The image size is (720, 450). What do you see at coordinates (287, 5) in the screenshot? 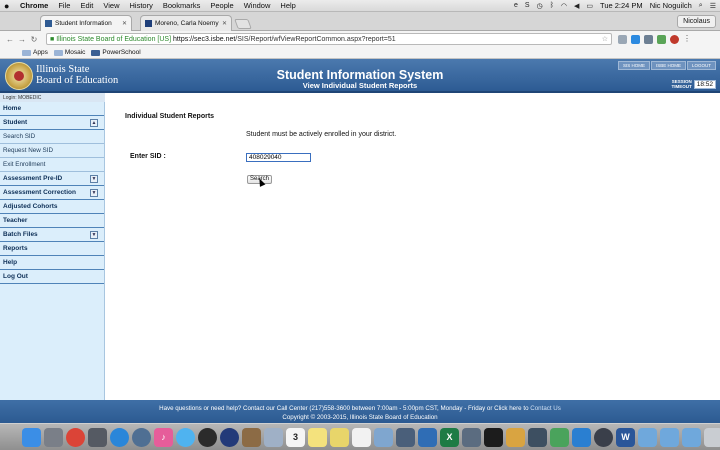
I see `menu-help: Help` at bounding box center [287, 5].